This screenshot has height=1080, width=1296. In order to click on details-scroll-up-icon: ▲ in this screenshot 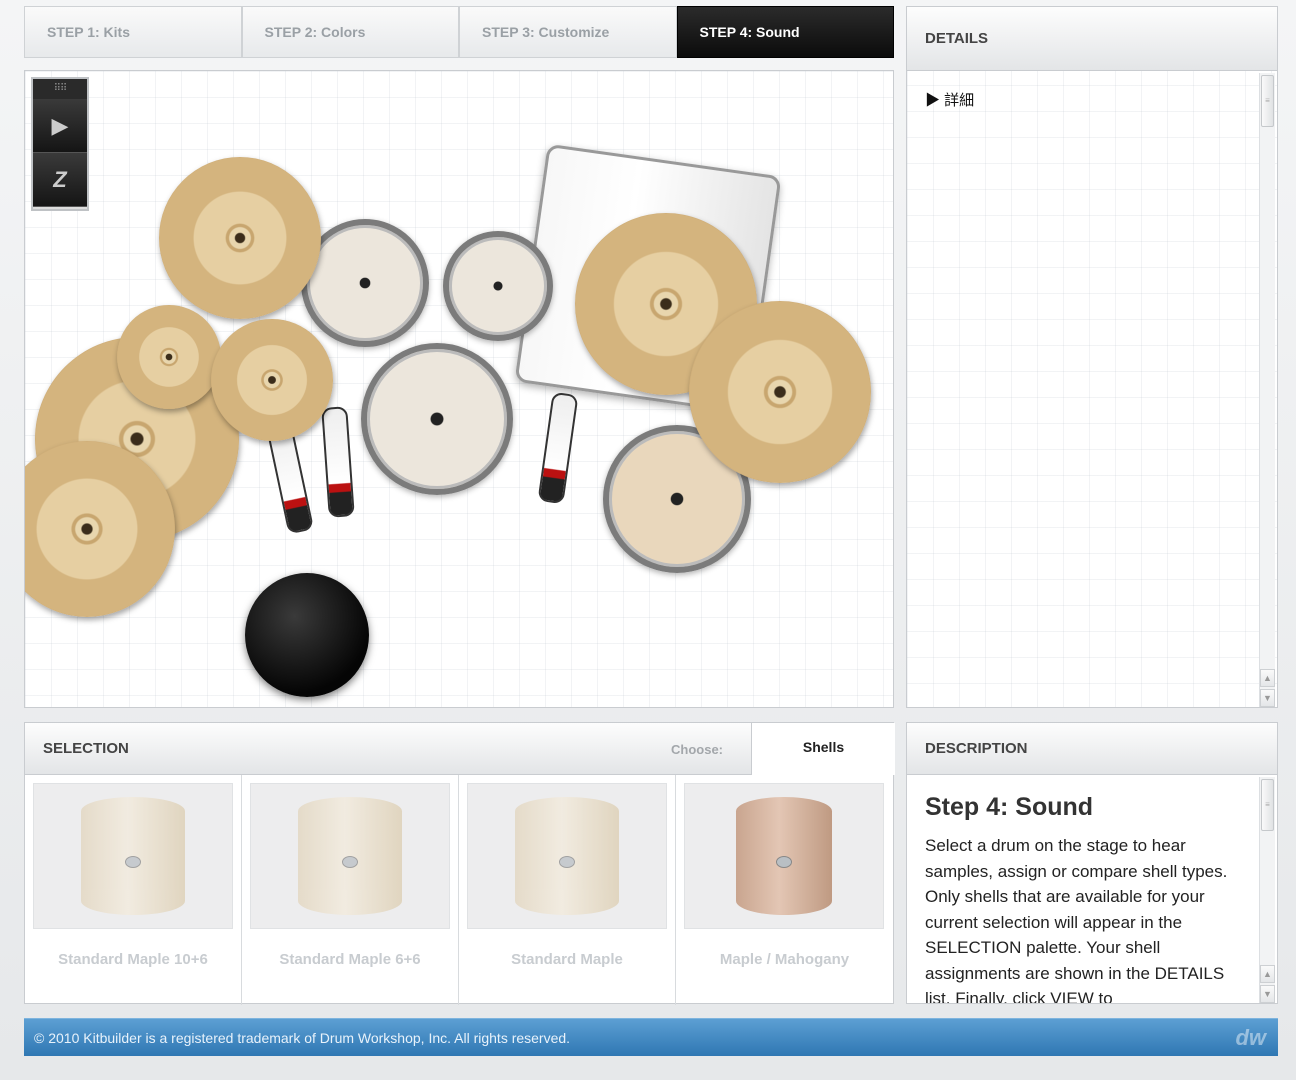, I will do `click(1267, 678)`.